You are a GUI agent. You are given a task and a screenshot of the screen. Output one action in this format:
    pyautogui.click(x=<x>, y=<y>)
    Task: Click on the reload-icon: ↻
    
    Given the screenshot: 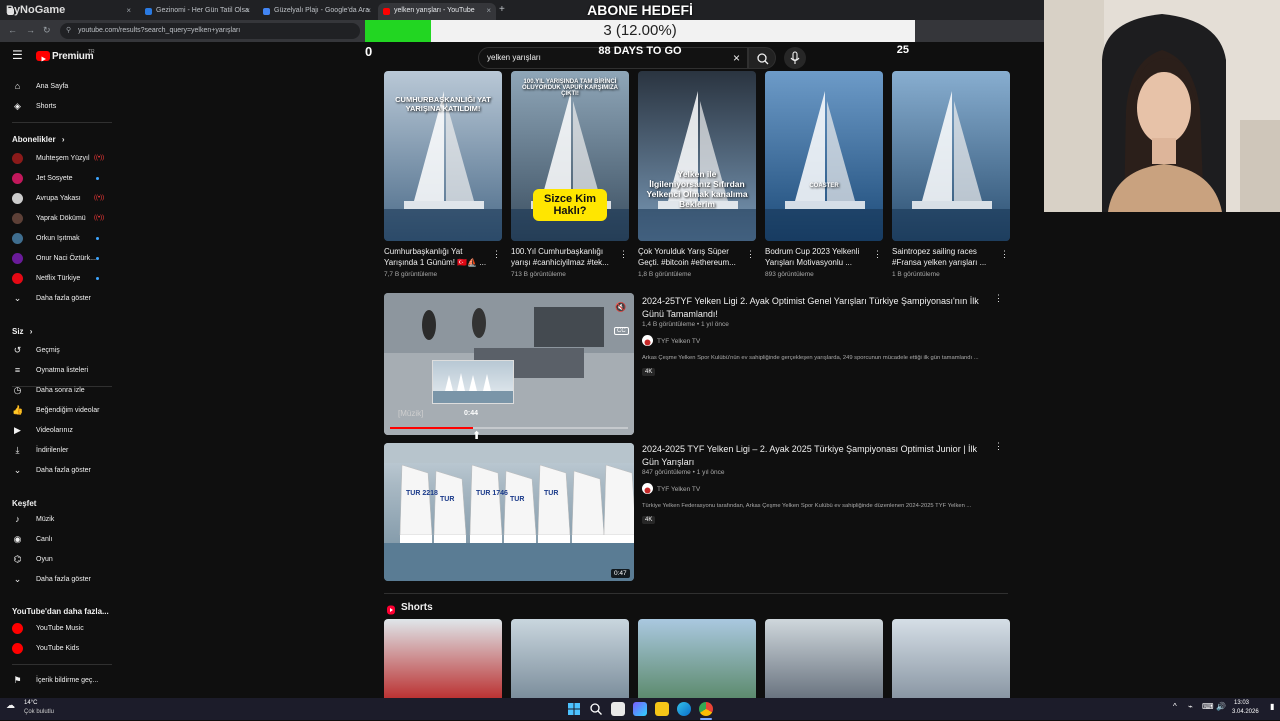 What is the action you would take?
    pyautogui.click(x=47, y=30)
    